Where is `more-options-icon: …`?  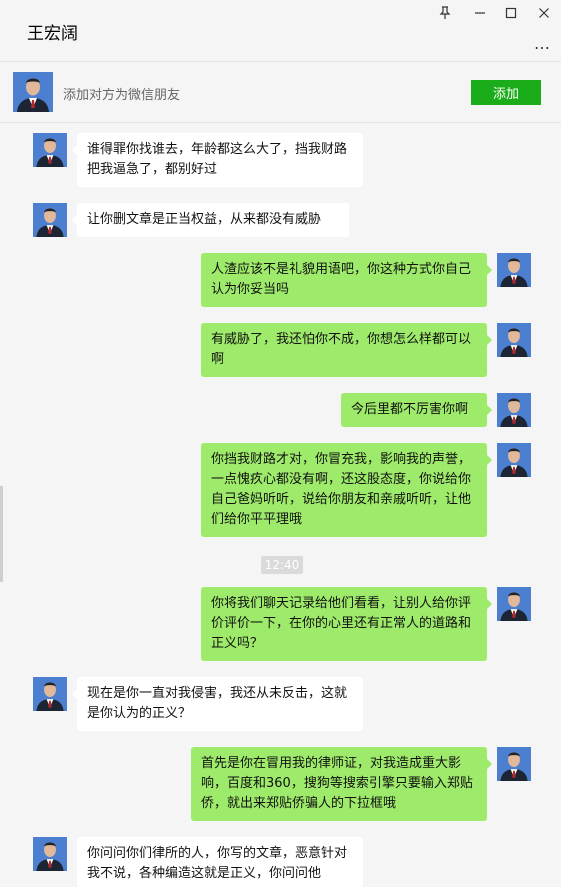 more-options-icon: … is located at coordinates (542, 43).